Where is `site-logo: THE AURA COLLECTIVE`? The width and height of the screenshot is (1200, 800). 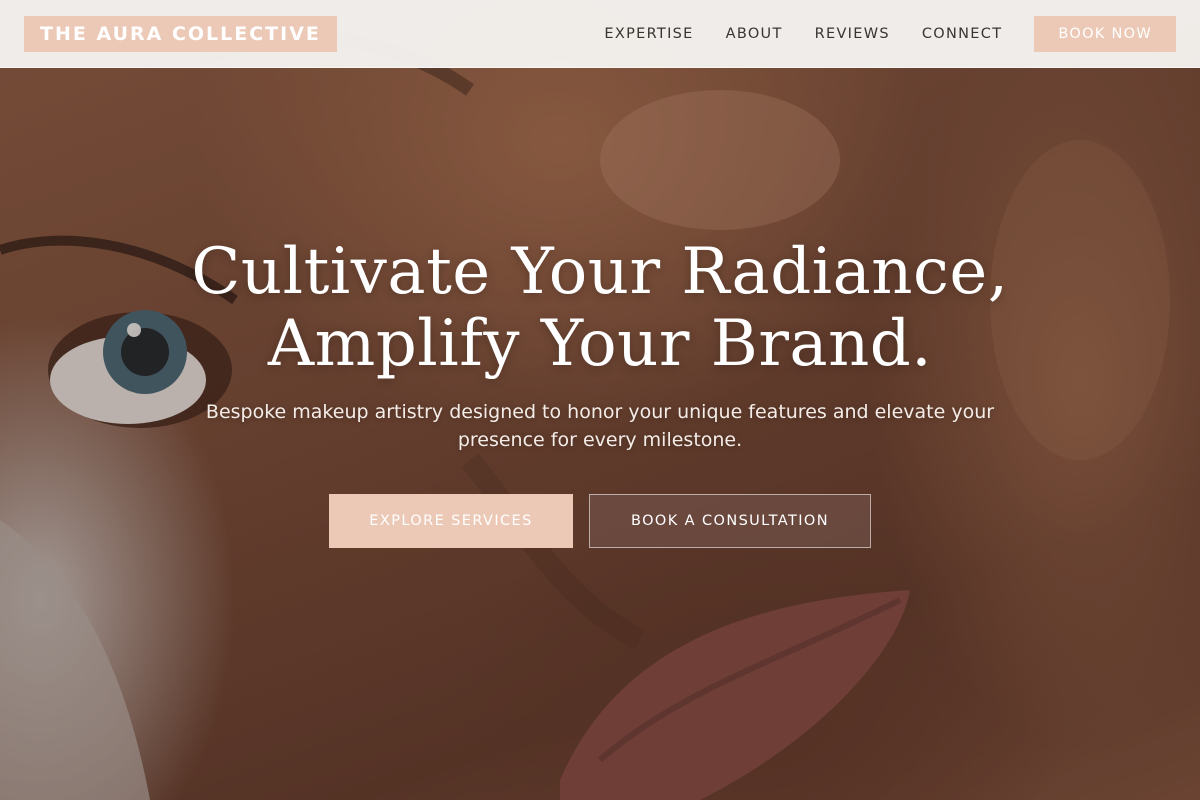
site-logo: THE AURA COLLECTIVE is located at coordinates (180, 34).